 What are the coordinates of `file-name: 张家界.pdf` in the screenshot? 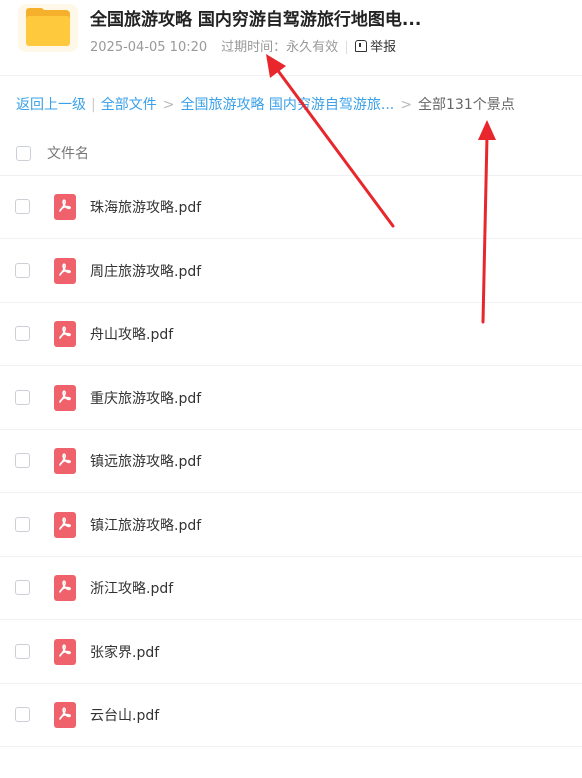 It's located at (124, 652).